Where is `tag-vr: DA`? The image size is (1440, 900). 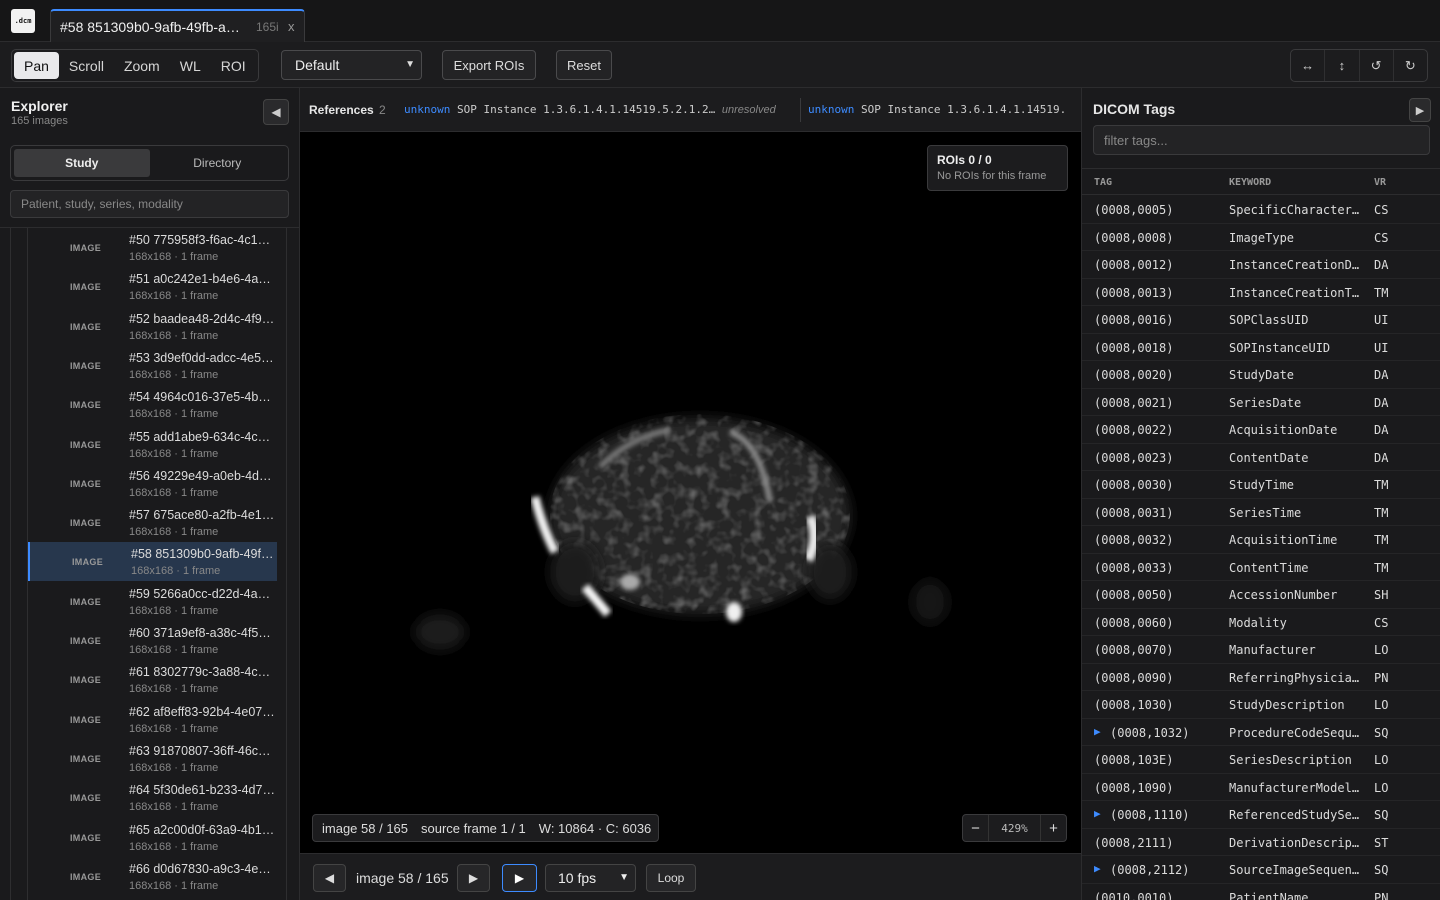 tag-vr: DA is located at coordinates (1381, 402).